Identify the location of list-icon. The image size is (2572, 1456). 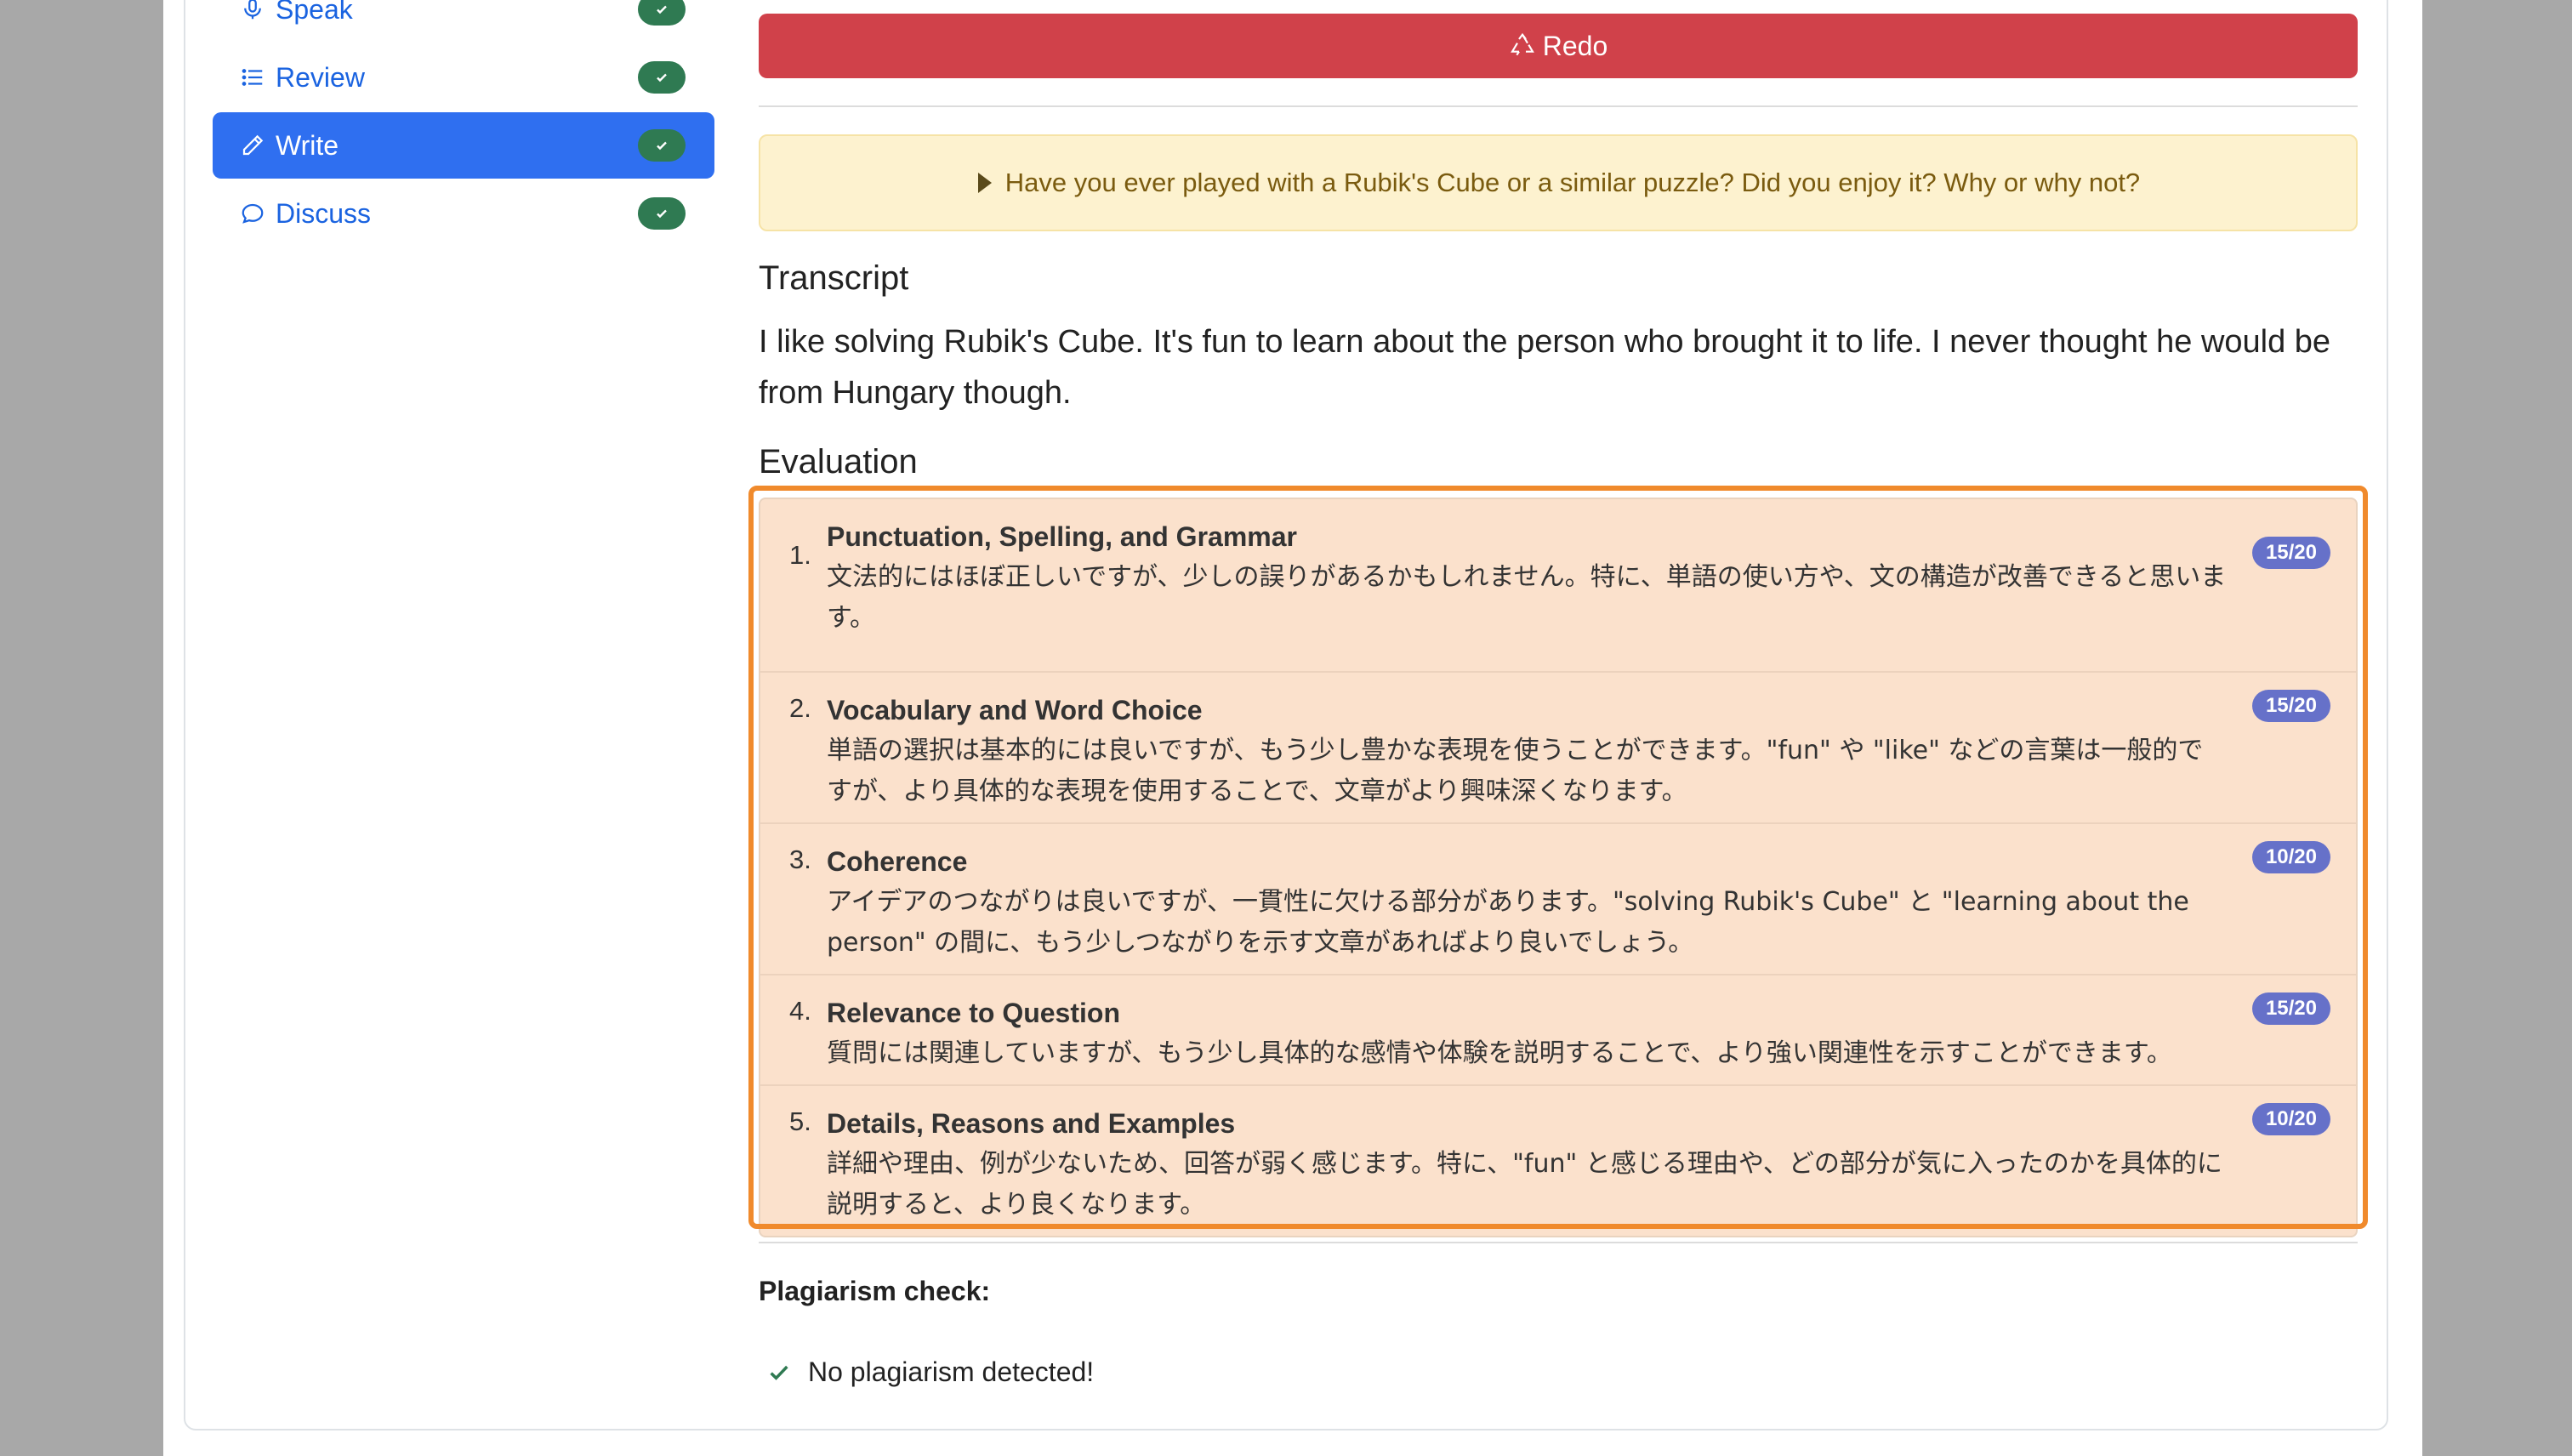
(253, 77).